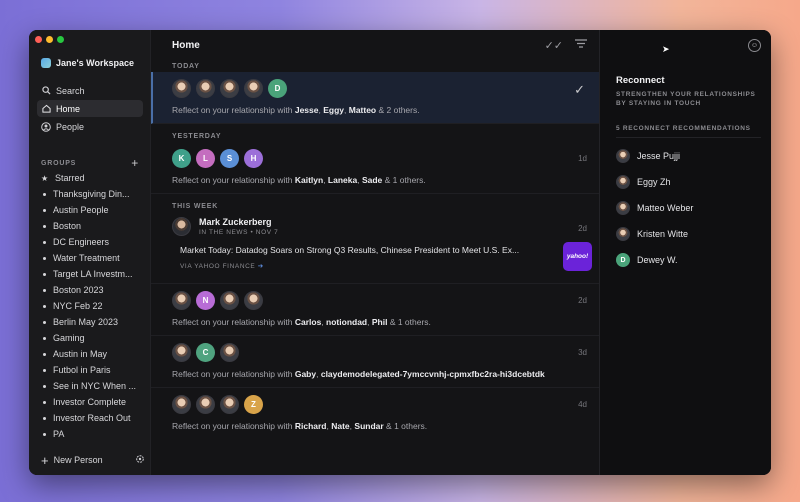  I want to click on group-label: Austin in May, so click(80, 354).